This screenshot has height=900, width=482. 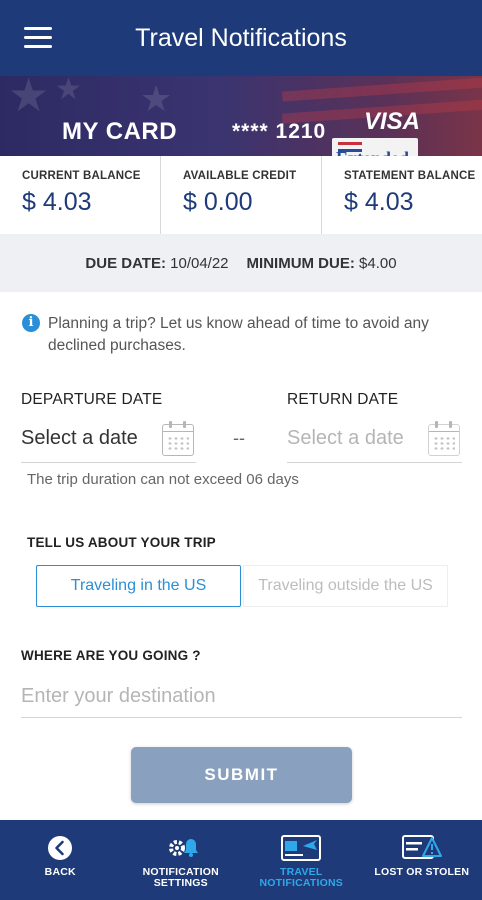 What do you see at coordinates (241, 116) in the screenshot?
I see `card-banner: ★ ★ ★ MY CARD **** 1210 VISA Extended` at bounding box center [241, 116].